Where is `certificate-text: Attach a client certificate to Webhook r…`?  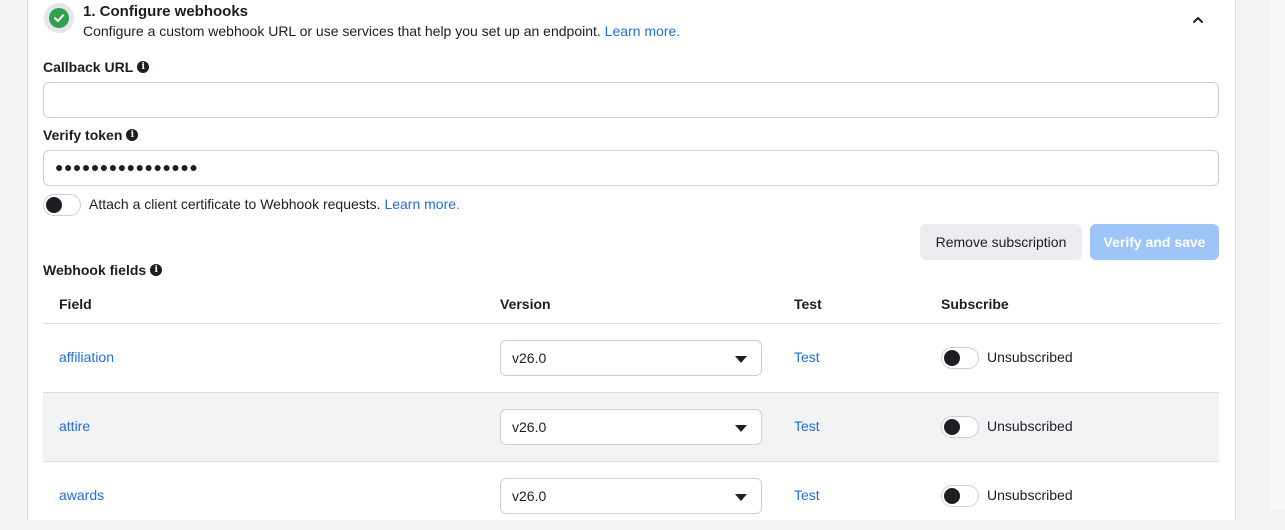 certificate-text: Attach a client certificate to Webhook r… is located at coordinates (274, 204).